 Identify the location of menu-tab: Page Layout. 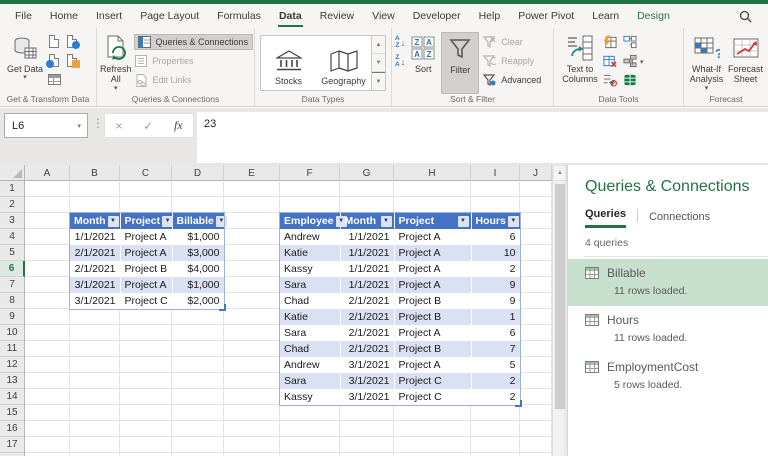
(169, 16).